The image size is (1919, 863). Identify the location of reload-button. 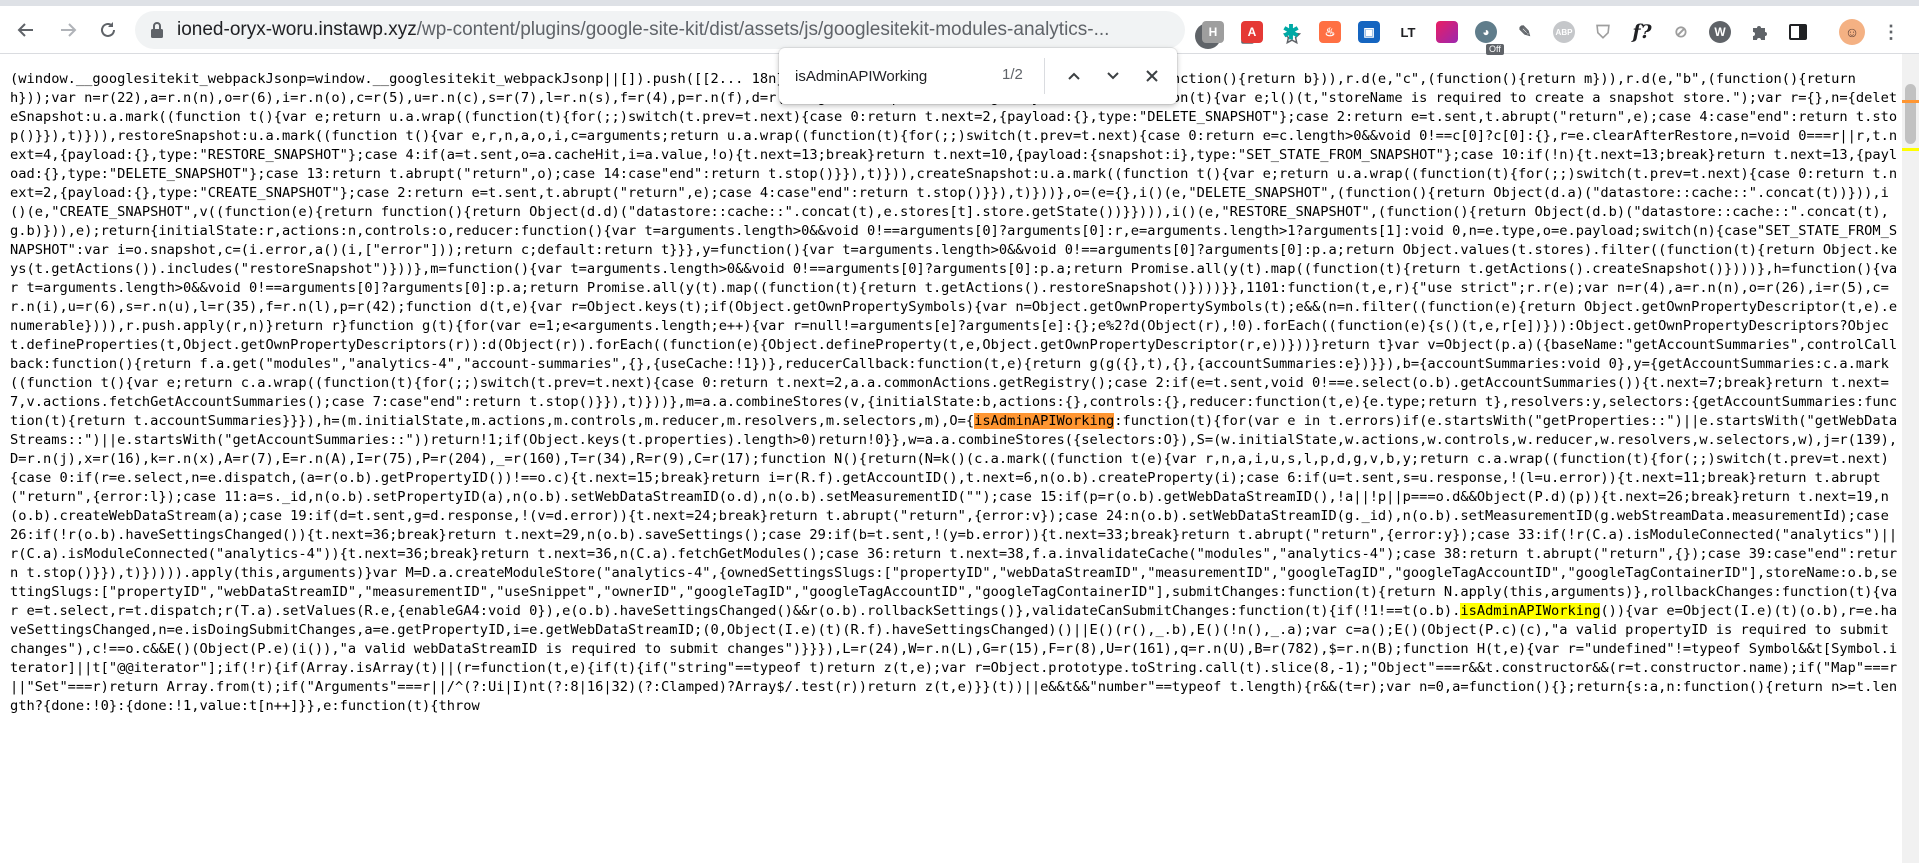
(108, 30).